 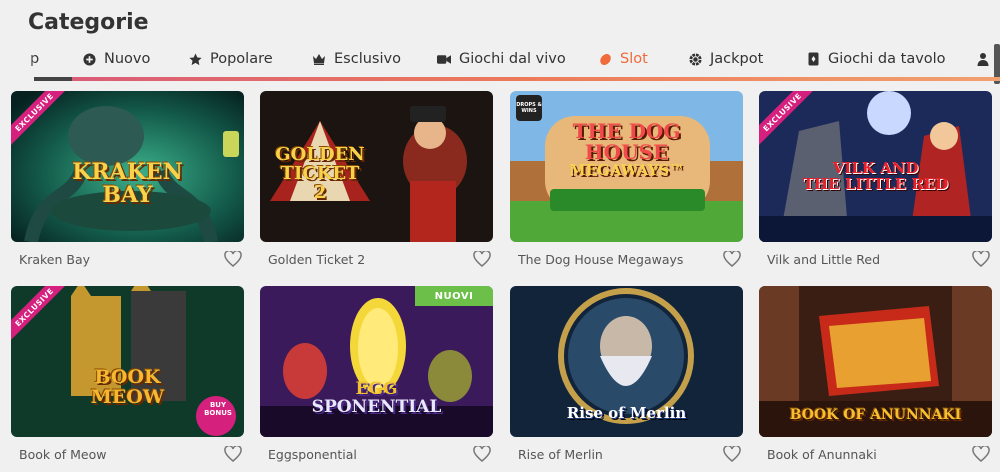 What do you see at coordinates (127, 195) in the screenshot?
I see `logo-line: BAY` at bounding box center [127, 195].